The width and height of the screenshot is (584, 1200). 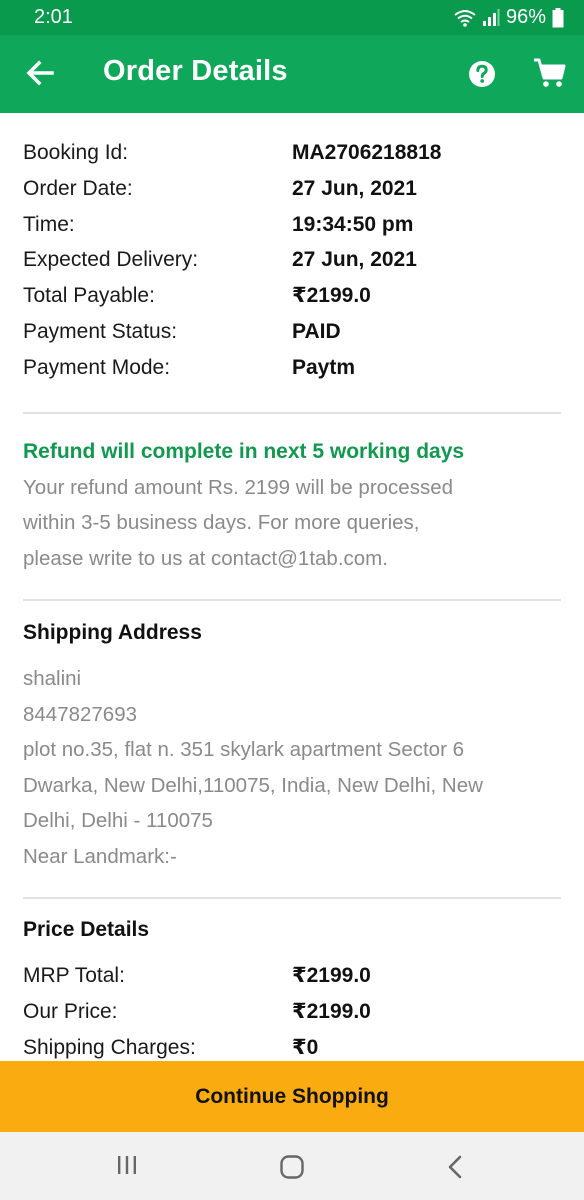 What do you see at coordinates (86, 930) in the screenshot?
I see `price-title: Price Details` at bounding box center [86, 930].